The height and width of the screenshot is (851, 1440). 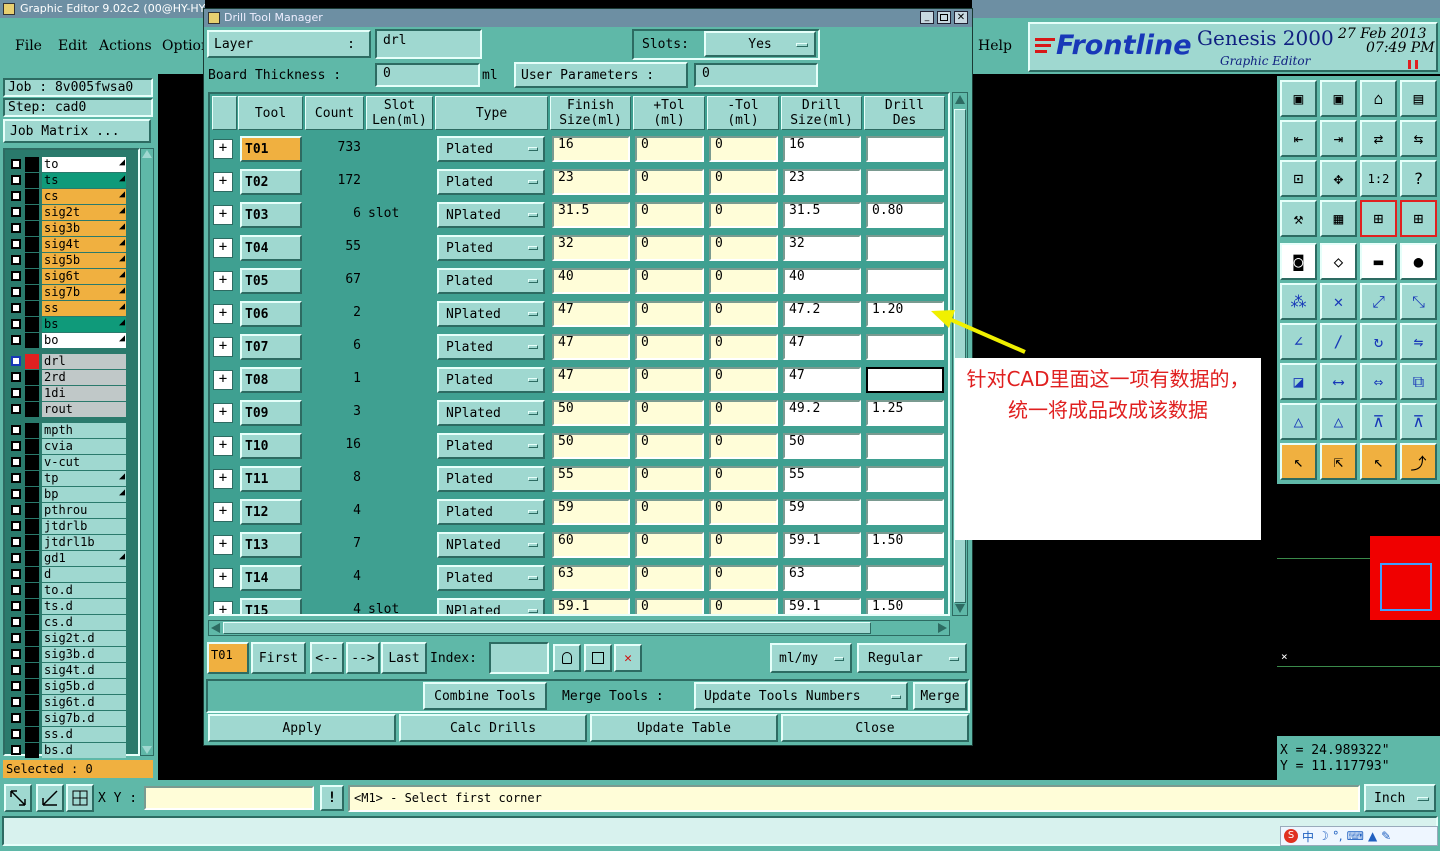 What do you see at coordinates (67, 622) in the screenshot?
I see `layer-row: cs.d` at bounding box center [67, 622].